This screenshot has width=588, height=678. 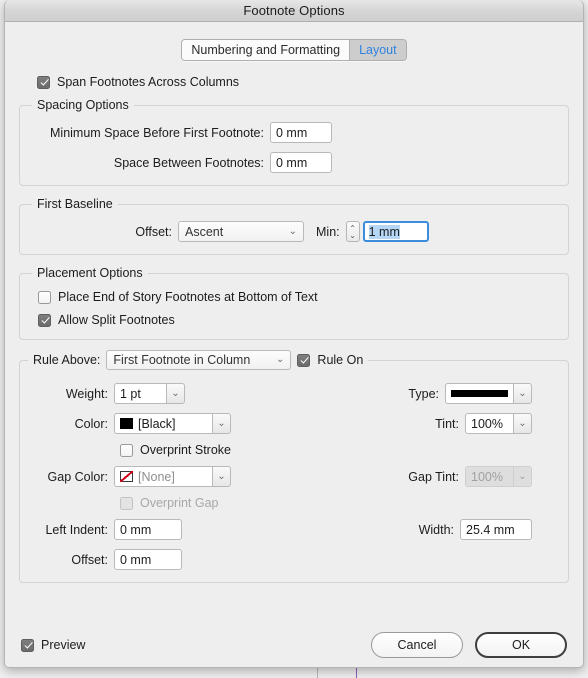 I want to click on overprint-stroke-label: Overprint Stroke, so click(x=186, y=450).